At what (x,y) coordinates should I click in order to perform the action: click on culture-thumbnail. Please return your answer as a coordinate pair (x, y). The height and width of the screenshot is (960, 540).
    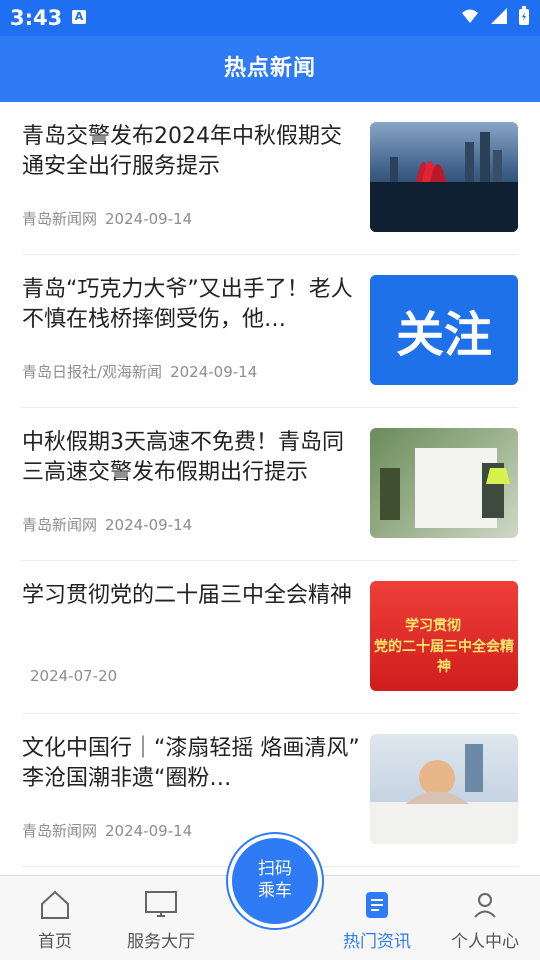
    Looking at the image, I should click on (444, 789).